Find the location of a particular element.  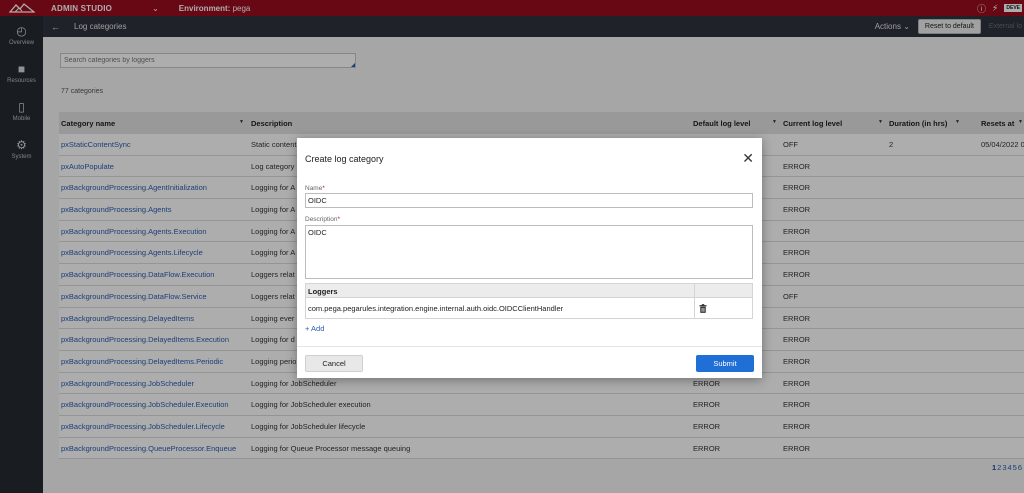

submit-button: Submit is located at coordinates (725, 363).